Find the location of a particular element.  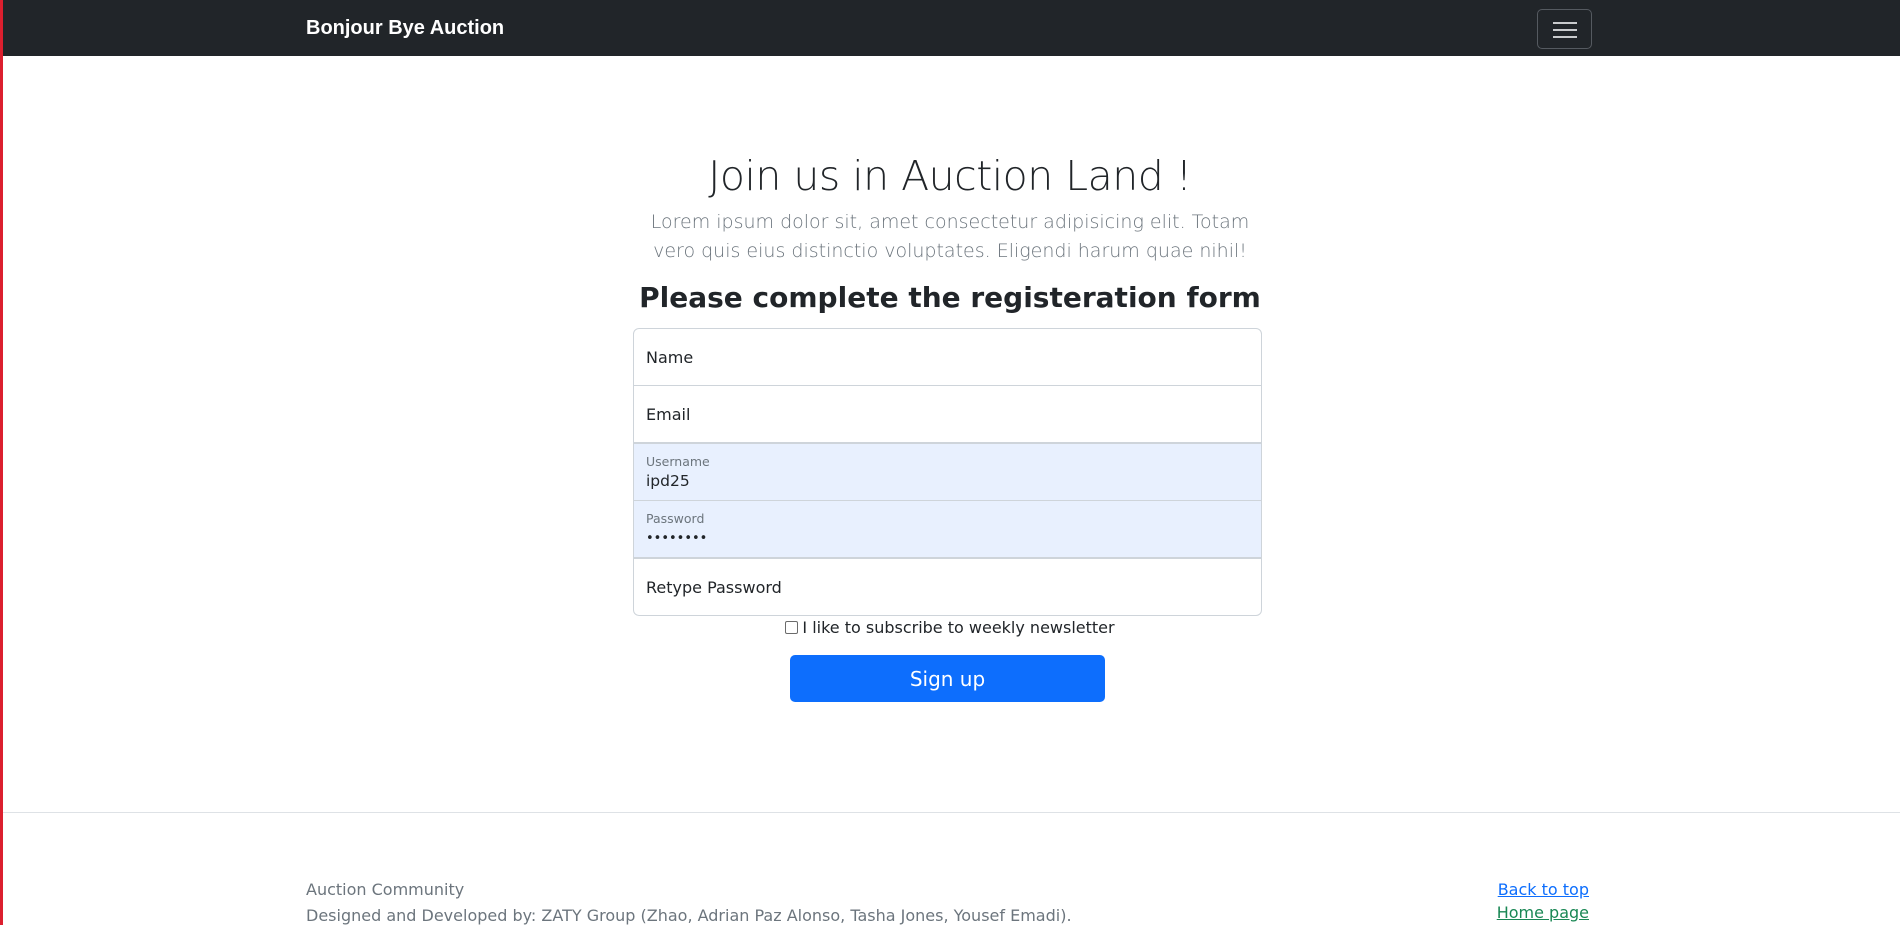

name-field is located at coordinates (947, 357).